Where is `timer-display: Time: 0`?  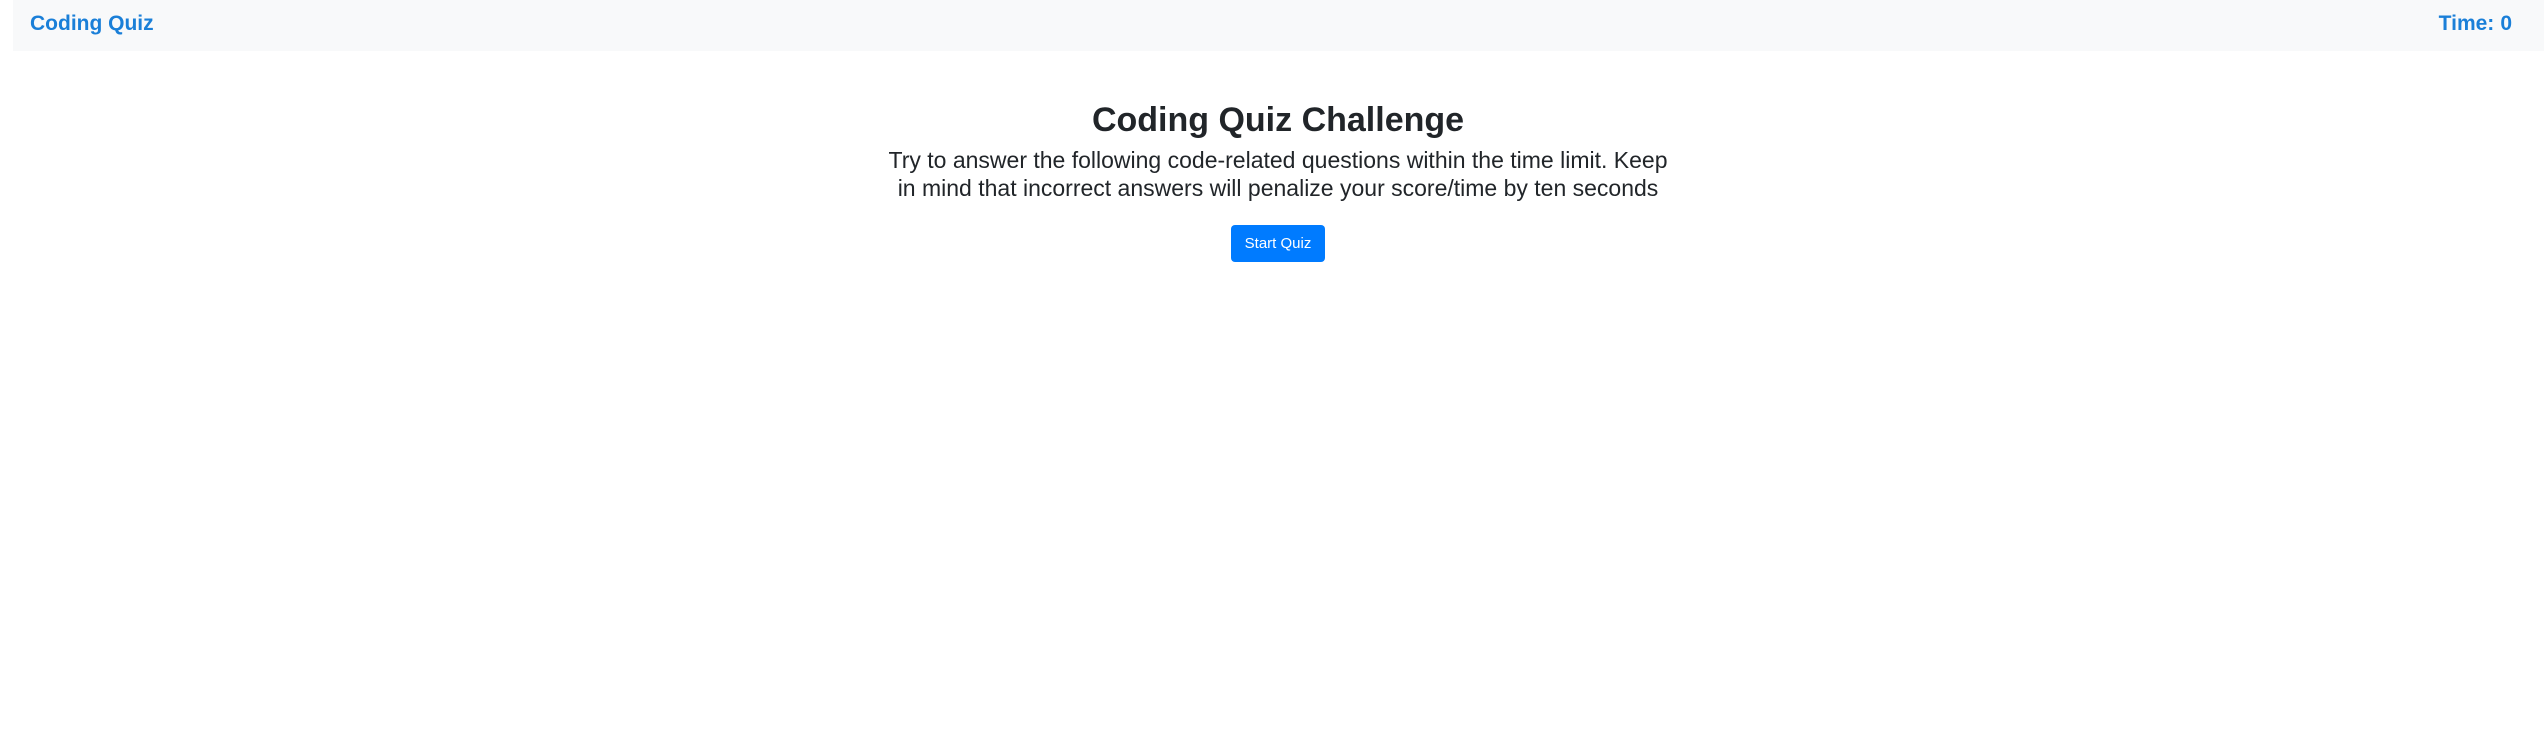 timer-display: Time: 0 is located at coordinates (2475, 24).